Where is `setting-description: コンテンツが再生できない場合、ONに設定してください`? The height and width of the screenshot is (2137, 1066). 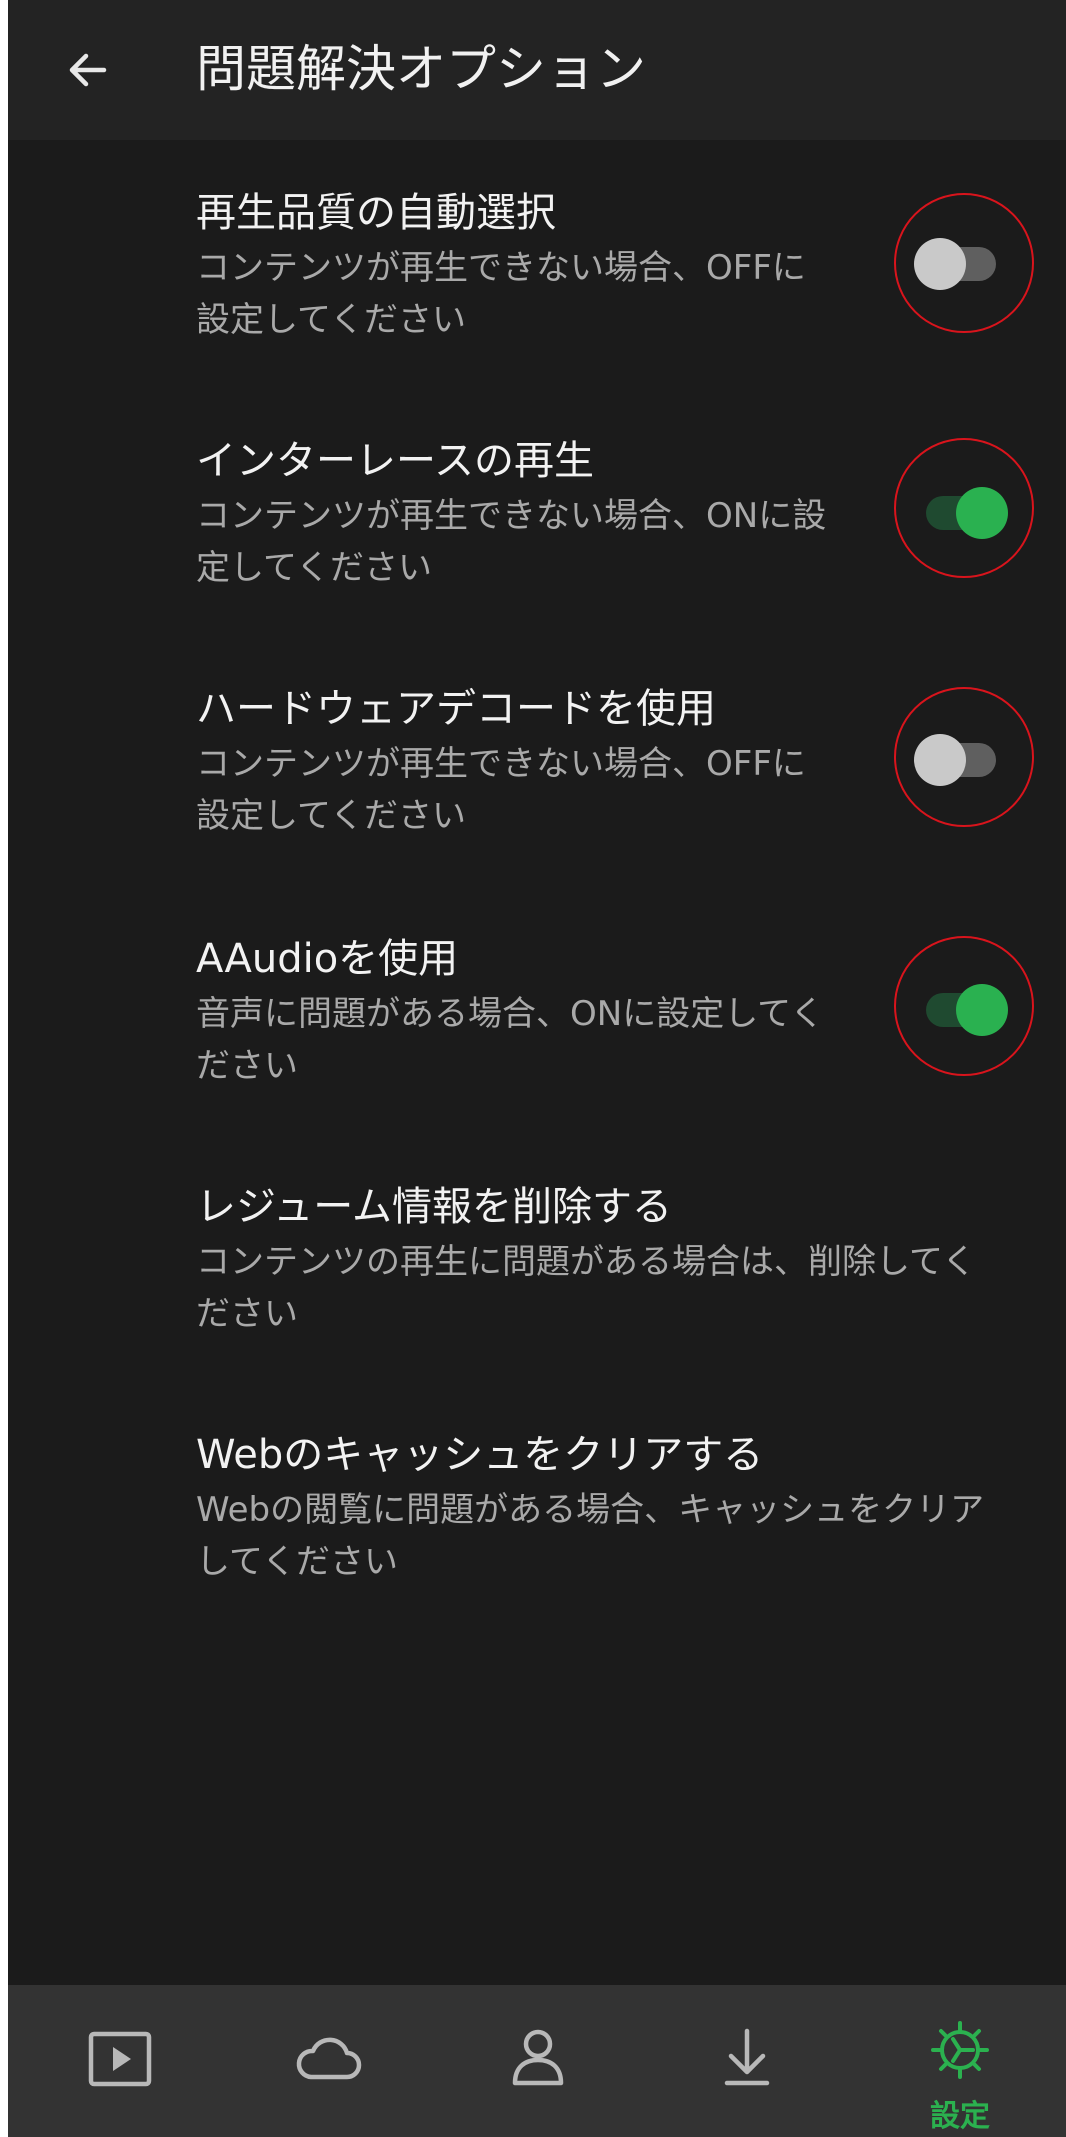 setting-description: コンテンツが再生できない場合、ONに設定してください is located at coordinates (511, 542).